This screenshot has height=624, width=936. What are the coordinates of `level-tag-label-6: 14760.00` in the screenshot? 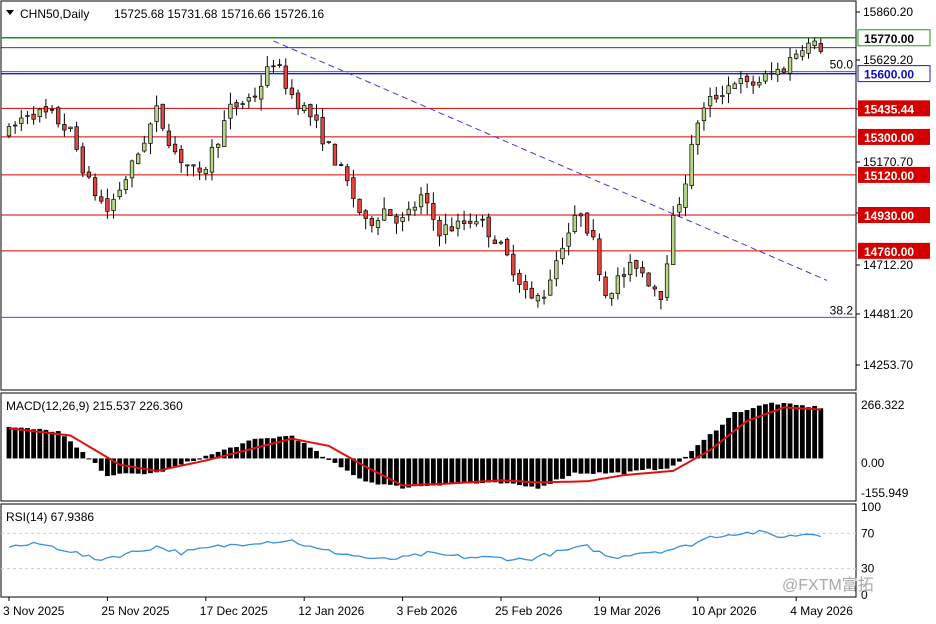 It's located at (889, 252).